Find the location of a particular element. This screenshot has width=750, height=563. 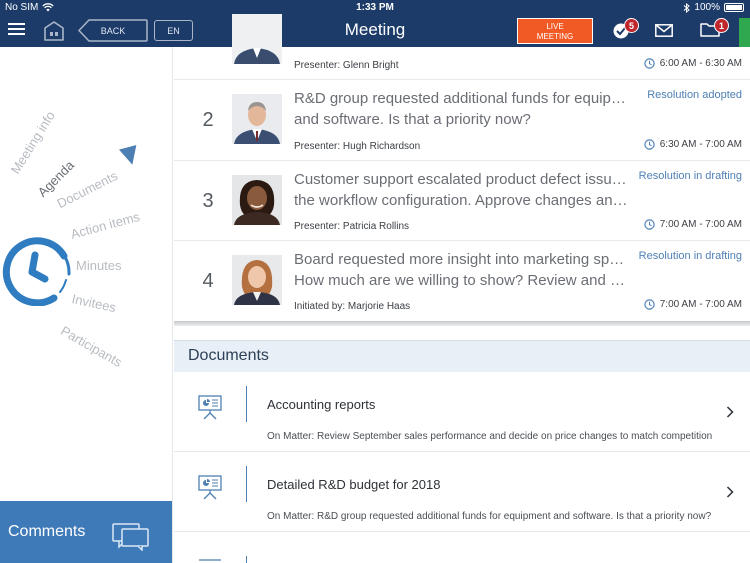

document-title: Accounting reports is located at coordinates (321, 404).